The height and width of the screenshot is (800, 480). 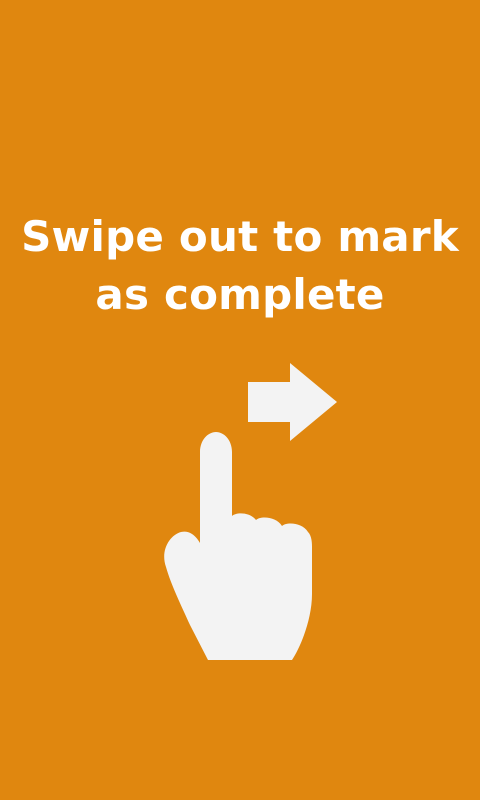 What do you see at coordinates (292, 402) in the screenshot?
I see `arrow-right-icon` at bounding box center [292, 402].